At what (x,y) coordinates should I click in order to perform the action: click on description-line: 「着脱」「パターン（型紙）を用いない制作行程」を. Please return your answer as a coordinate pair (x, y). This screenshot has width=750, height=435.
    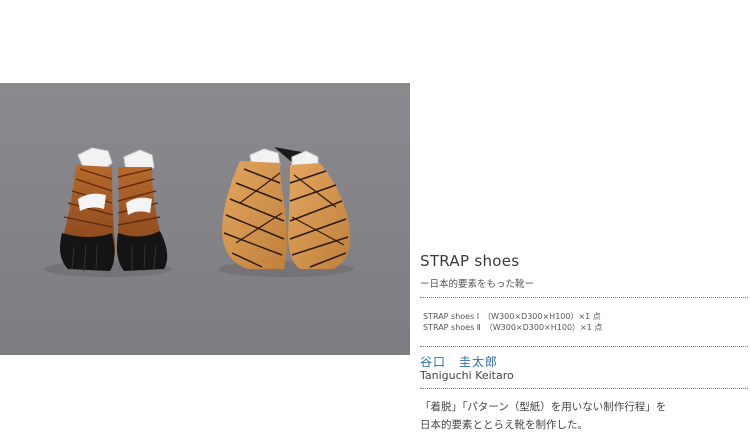
    Looking at the image, I should click on (543, 407).